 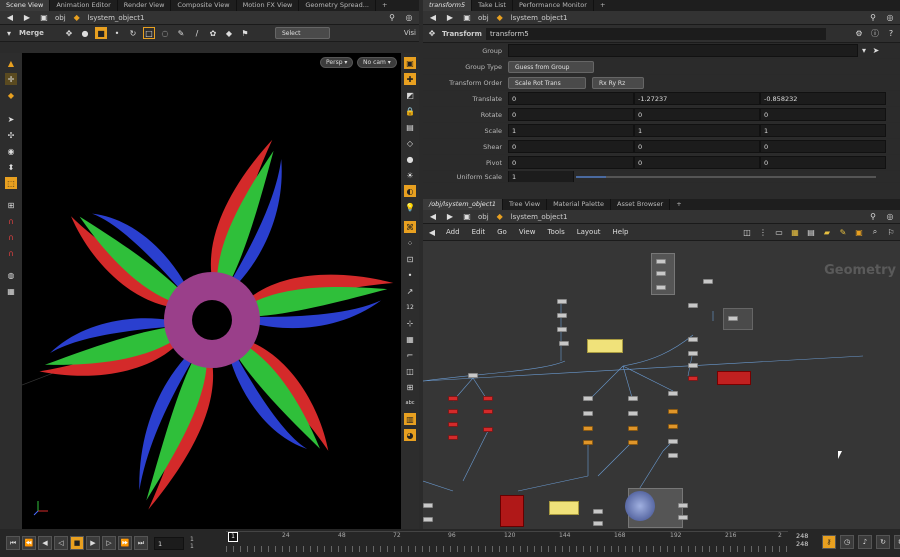 What do you see at coordinates (13, 543) in the screenshot?
I see `go-to-start-button: ⏮` at bounding box center [13, 543].